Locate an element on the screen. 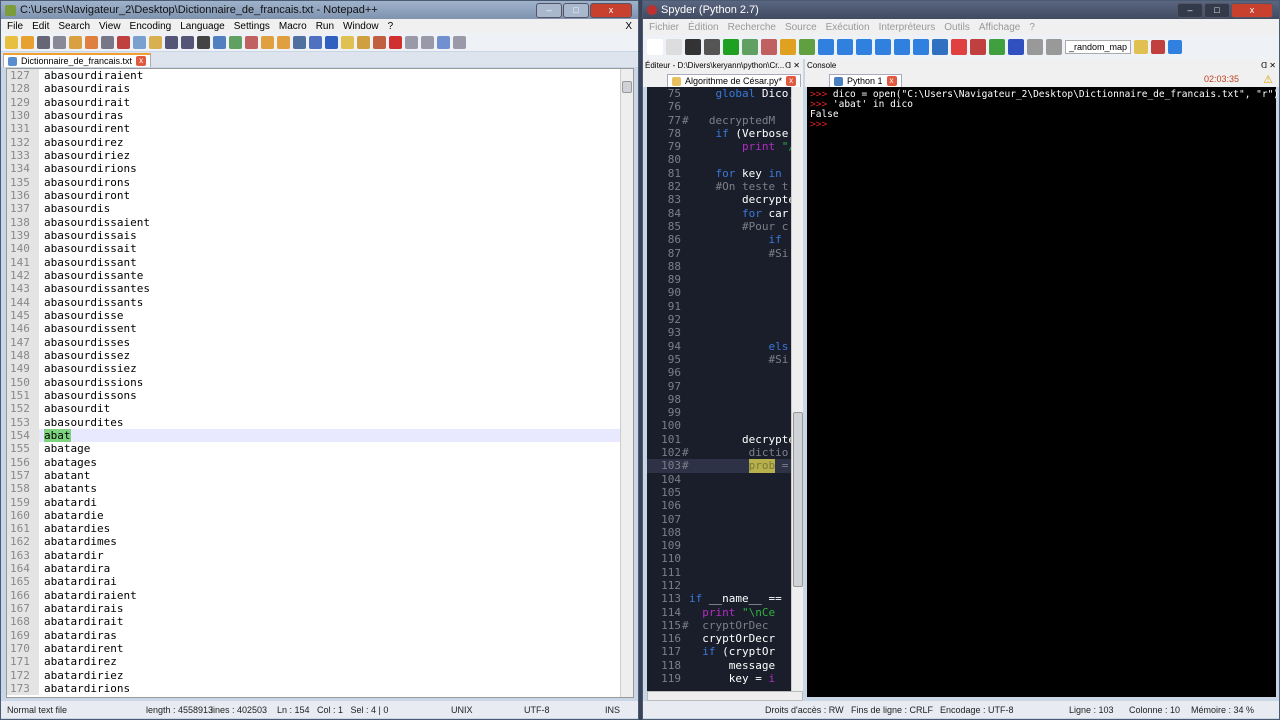 The height and width of the screenshot is (720, 1280). menu-item: Interpréteurs is located at coordinates (907, 27).